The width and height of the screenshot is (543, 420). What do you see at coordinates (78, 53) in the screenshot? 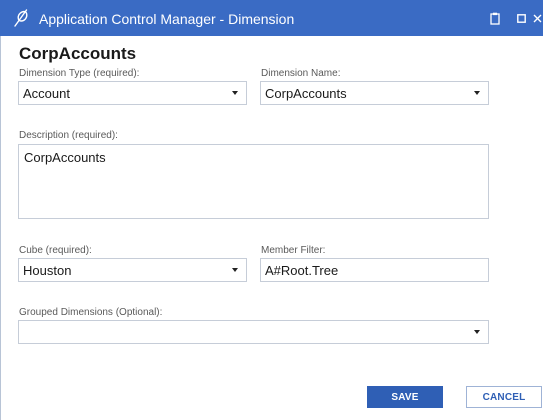
I see `page-title: CorpAccounts` at bounding box center [78, 53].